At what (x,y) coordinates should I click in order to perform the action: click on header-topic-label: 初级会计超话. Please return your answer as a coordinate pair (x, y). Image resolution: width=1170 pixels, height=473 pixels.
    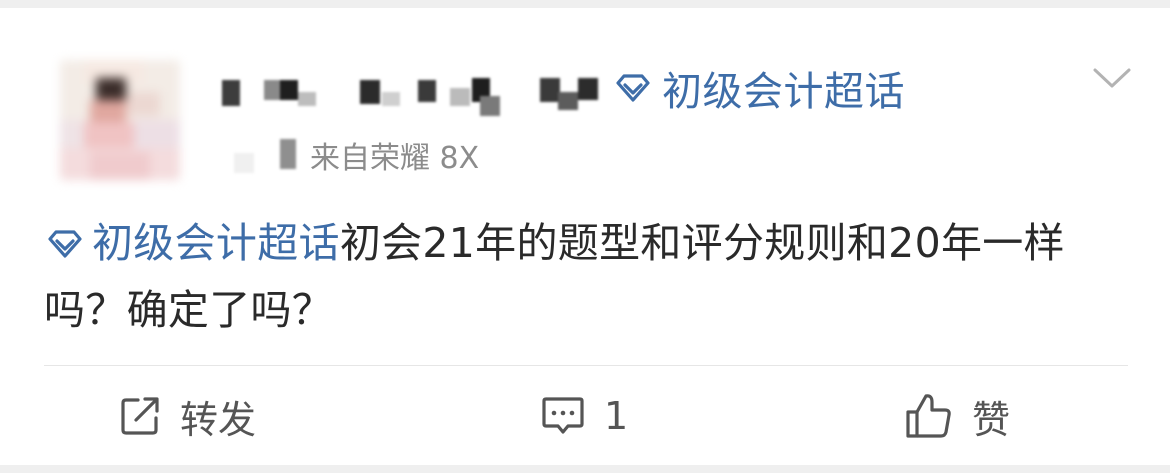
    Looking at the image, I should click on (783, 92).